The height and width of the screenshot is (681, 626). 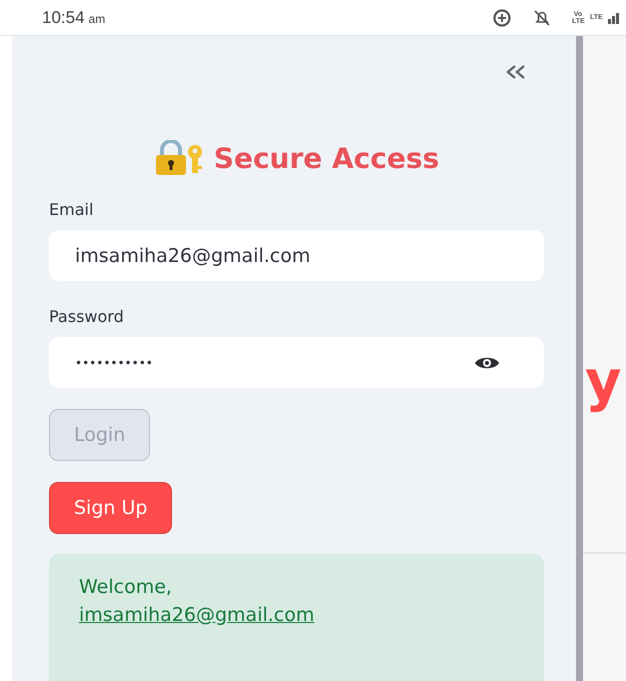 I want to click on clock-meridiem: am, so click(x=97, y=19).